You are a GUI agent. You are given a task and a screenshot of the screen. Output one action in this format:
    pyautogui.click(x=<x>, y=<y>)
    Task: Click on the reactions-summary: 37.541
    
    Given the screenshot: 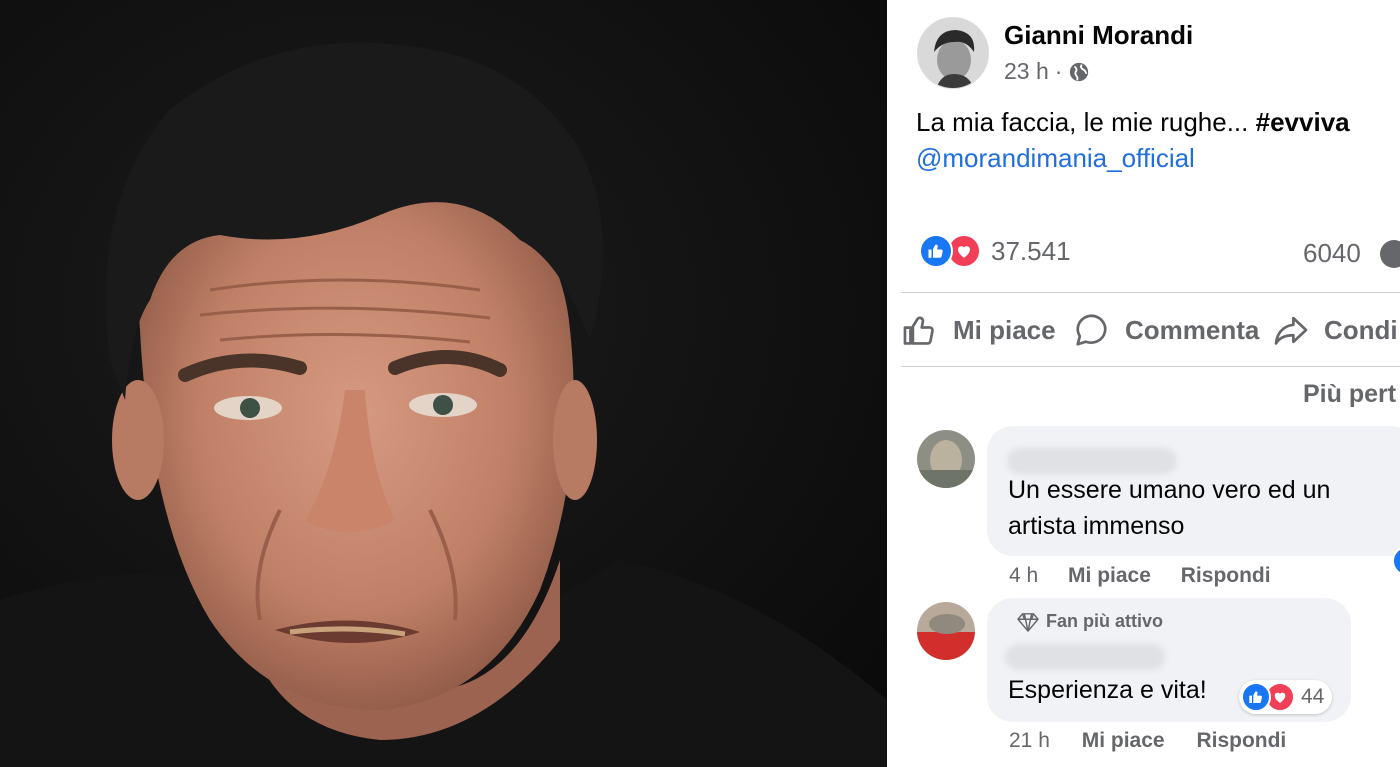 What is the action you would take?
    pyautogui.click(x=995, y=251)
    